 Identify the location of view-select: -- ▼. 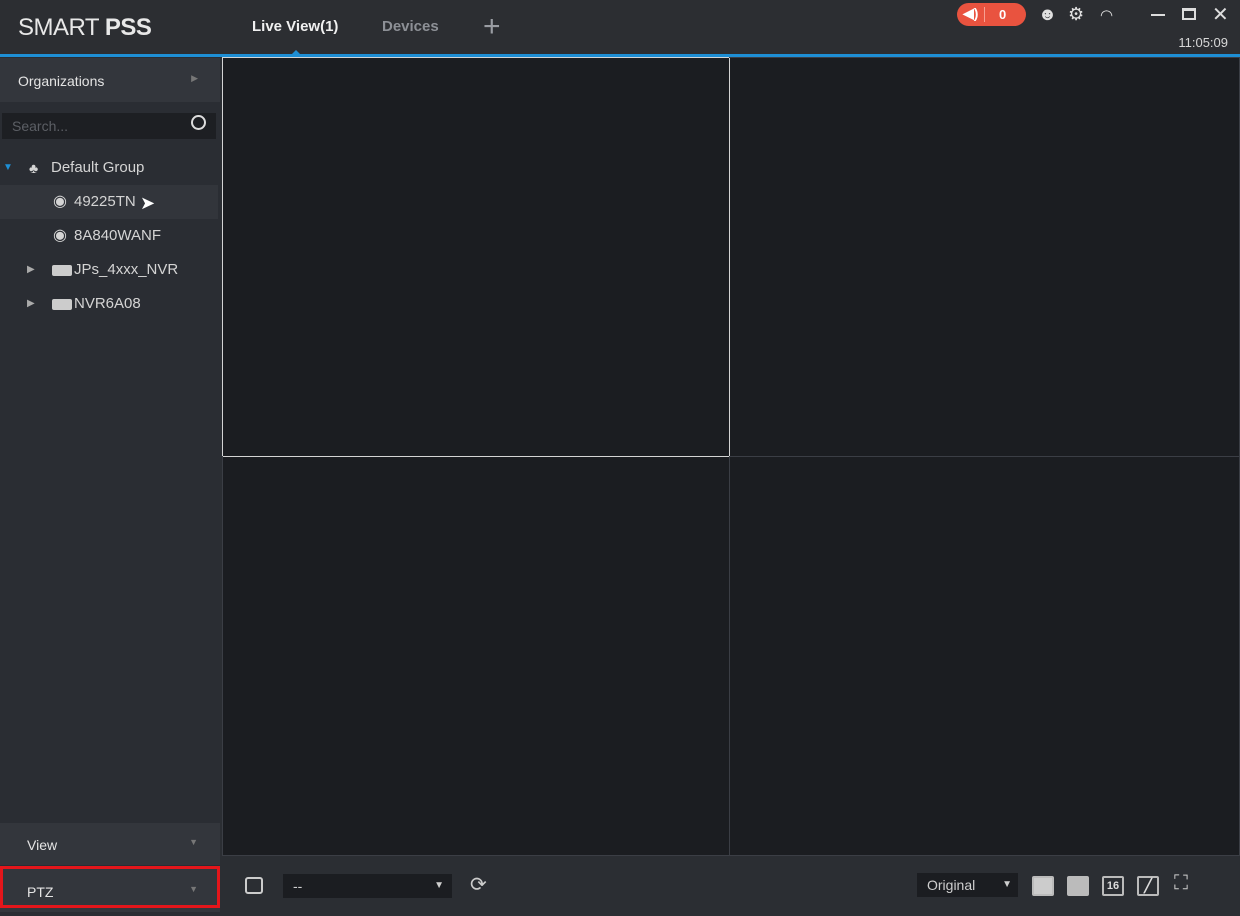
(367, 886).